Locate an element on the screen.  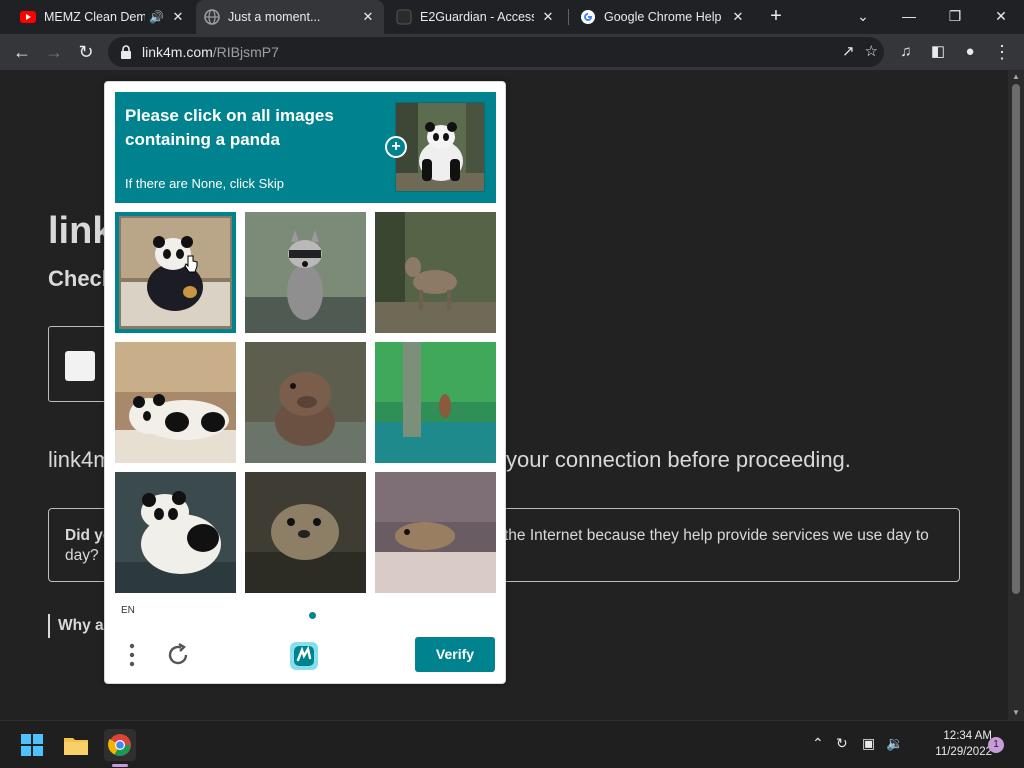
notification-badge: 1 is located at coordinates (996, 745).